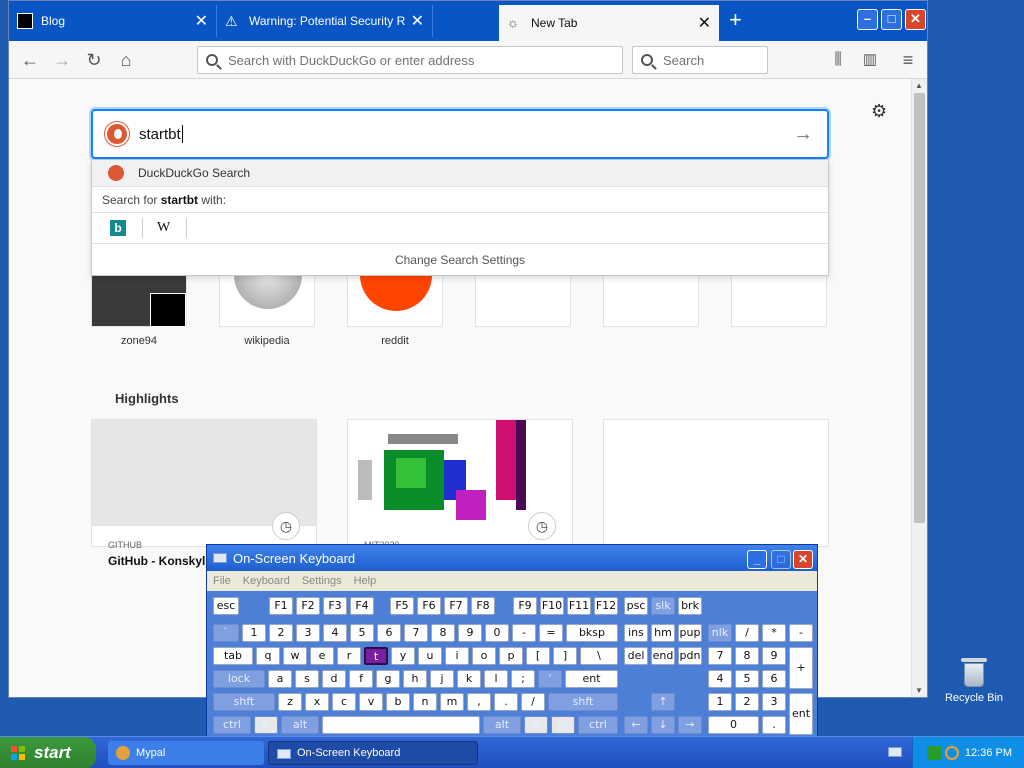  What do you see at coordinates (307, 679) in the screenshot?
I see `key-s: s` at bounding box center [307, 679].